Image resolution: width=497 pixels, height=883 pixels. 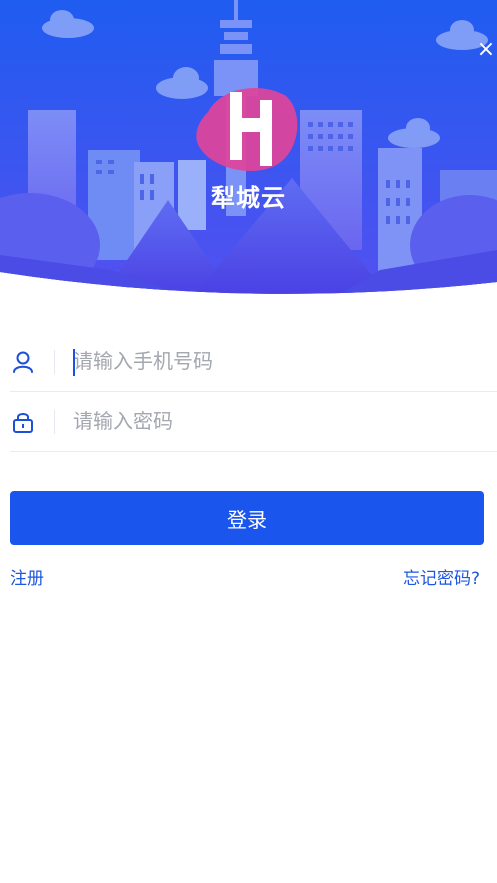 I want to click on register-link: 注册, so click(x=27, y=576).